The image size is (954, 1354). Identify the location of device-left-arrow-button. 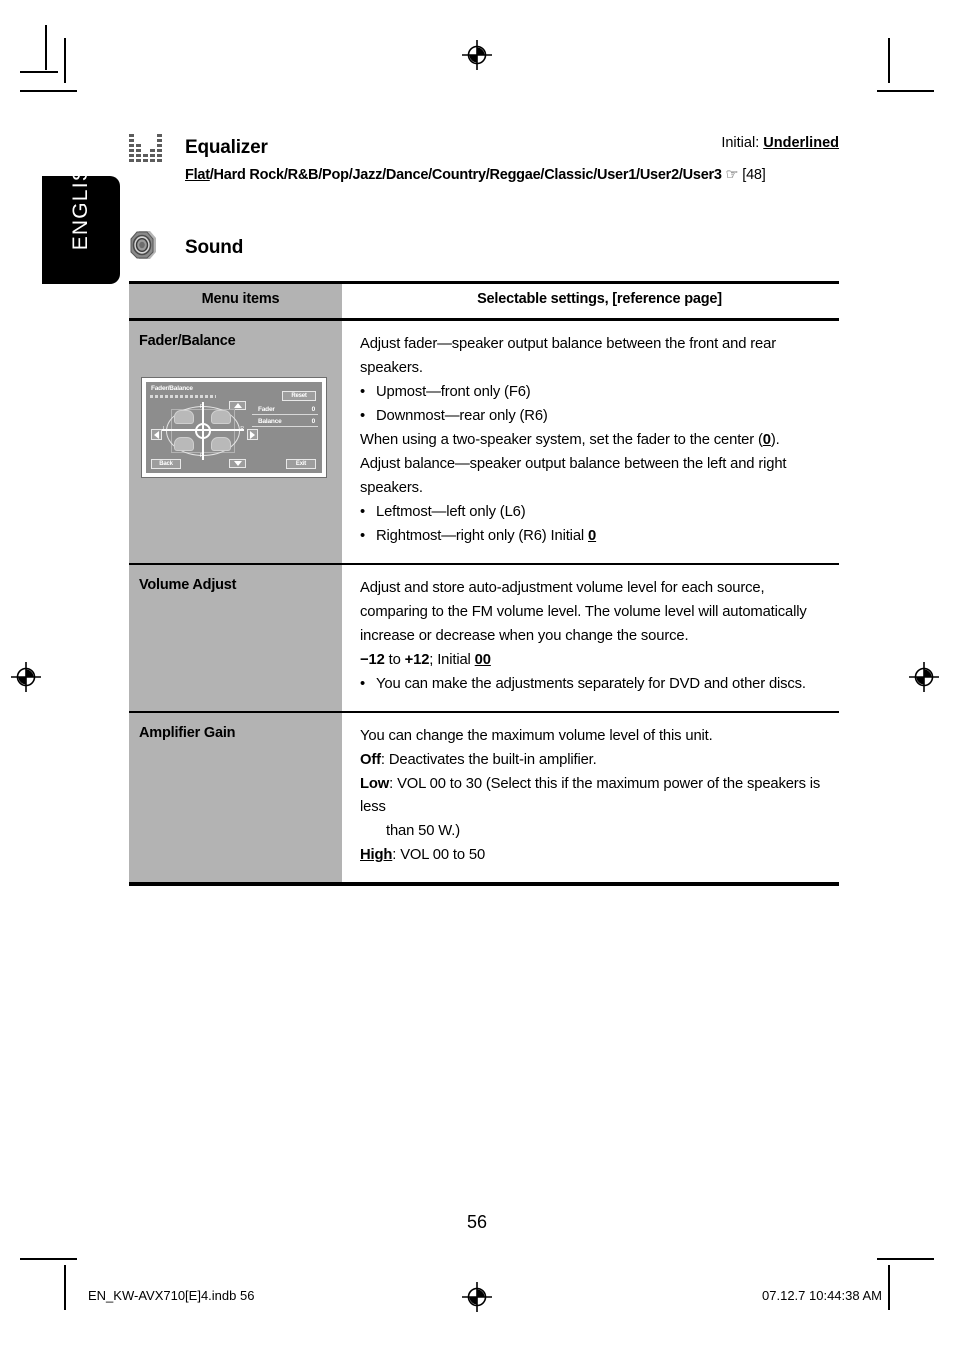
(156, 434).